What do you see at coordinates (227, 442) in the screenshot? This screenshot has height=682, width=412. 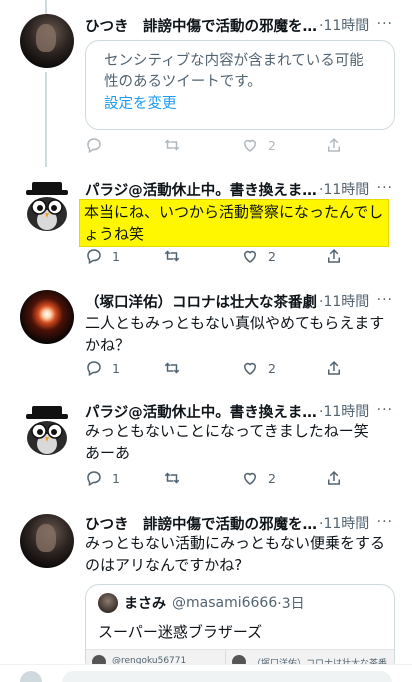 I see `tweet-text: みっともないことになってきましたねー笑あーあ` at bounding box center [227, 442].